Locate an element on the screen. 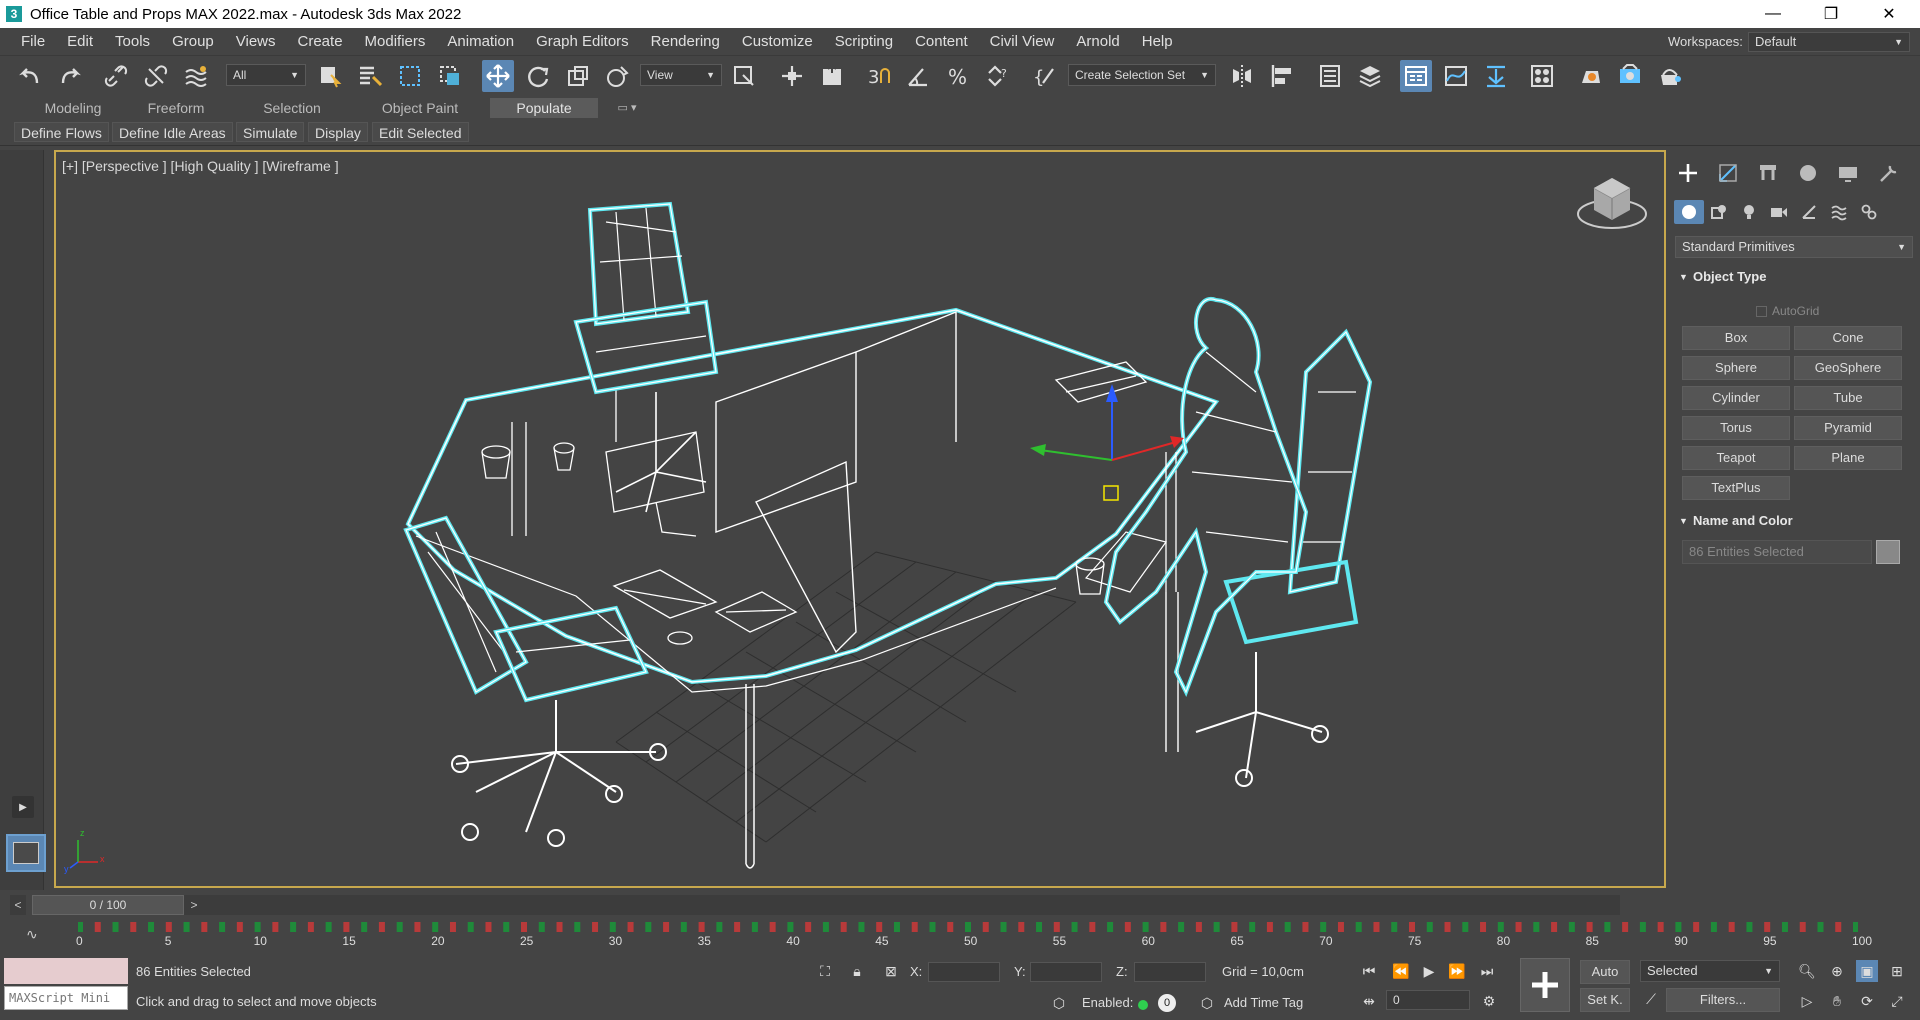 The width and height of the screenshot is (1920, 1020). render-production-icon is located at coordinates (1670, 76).